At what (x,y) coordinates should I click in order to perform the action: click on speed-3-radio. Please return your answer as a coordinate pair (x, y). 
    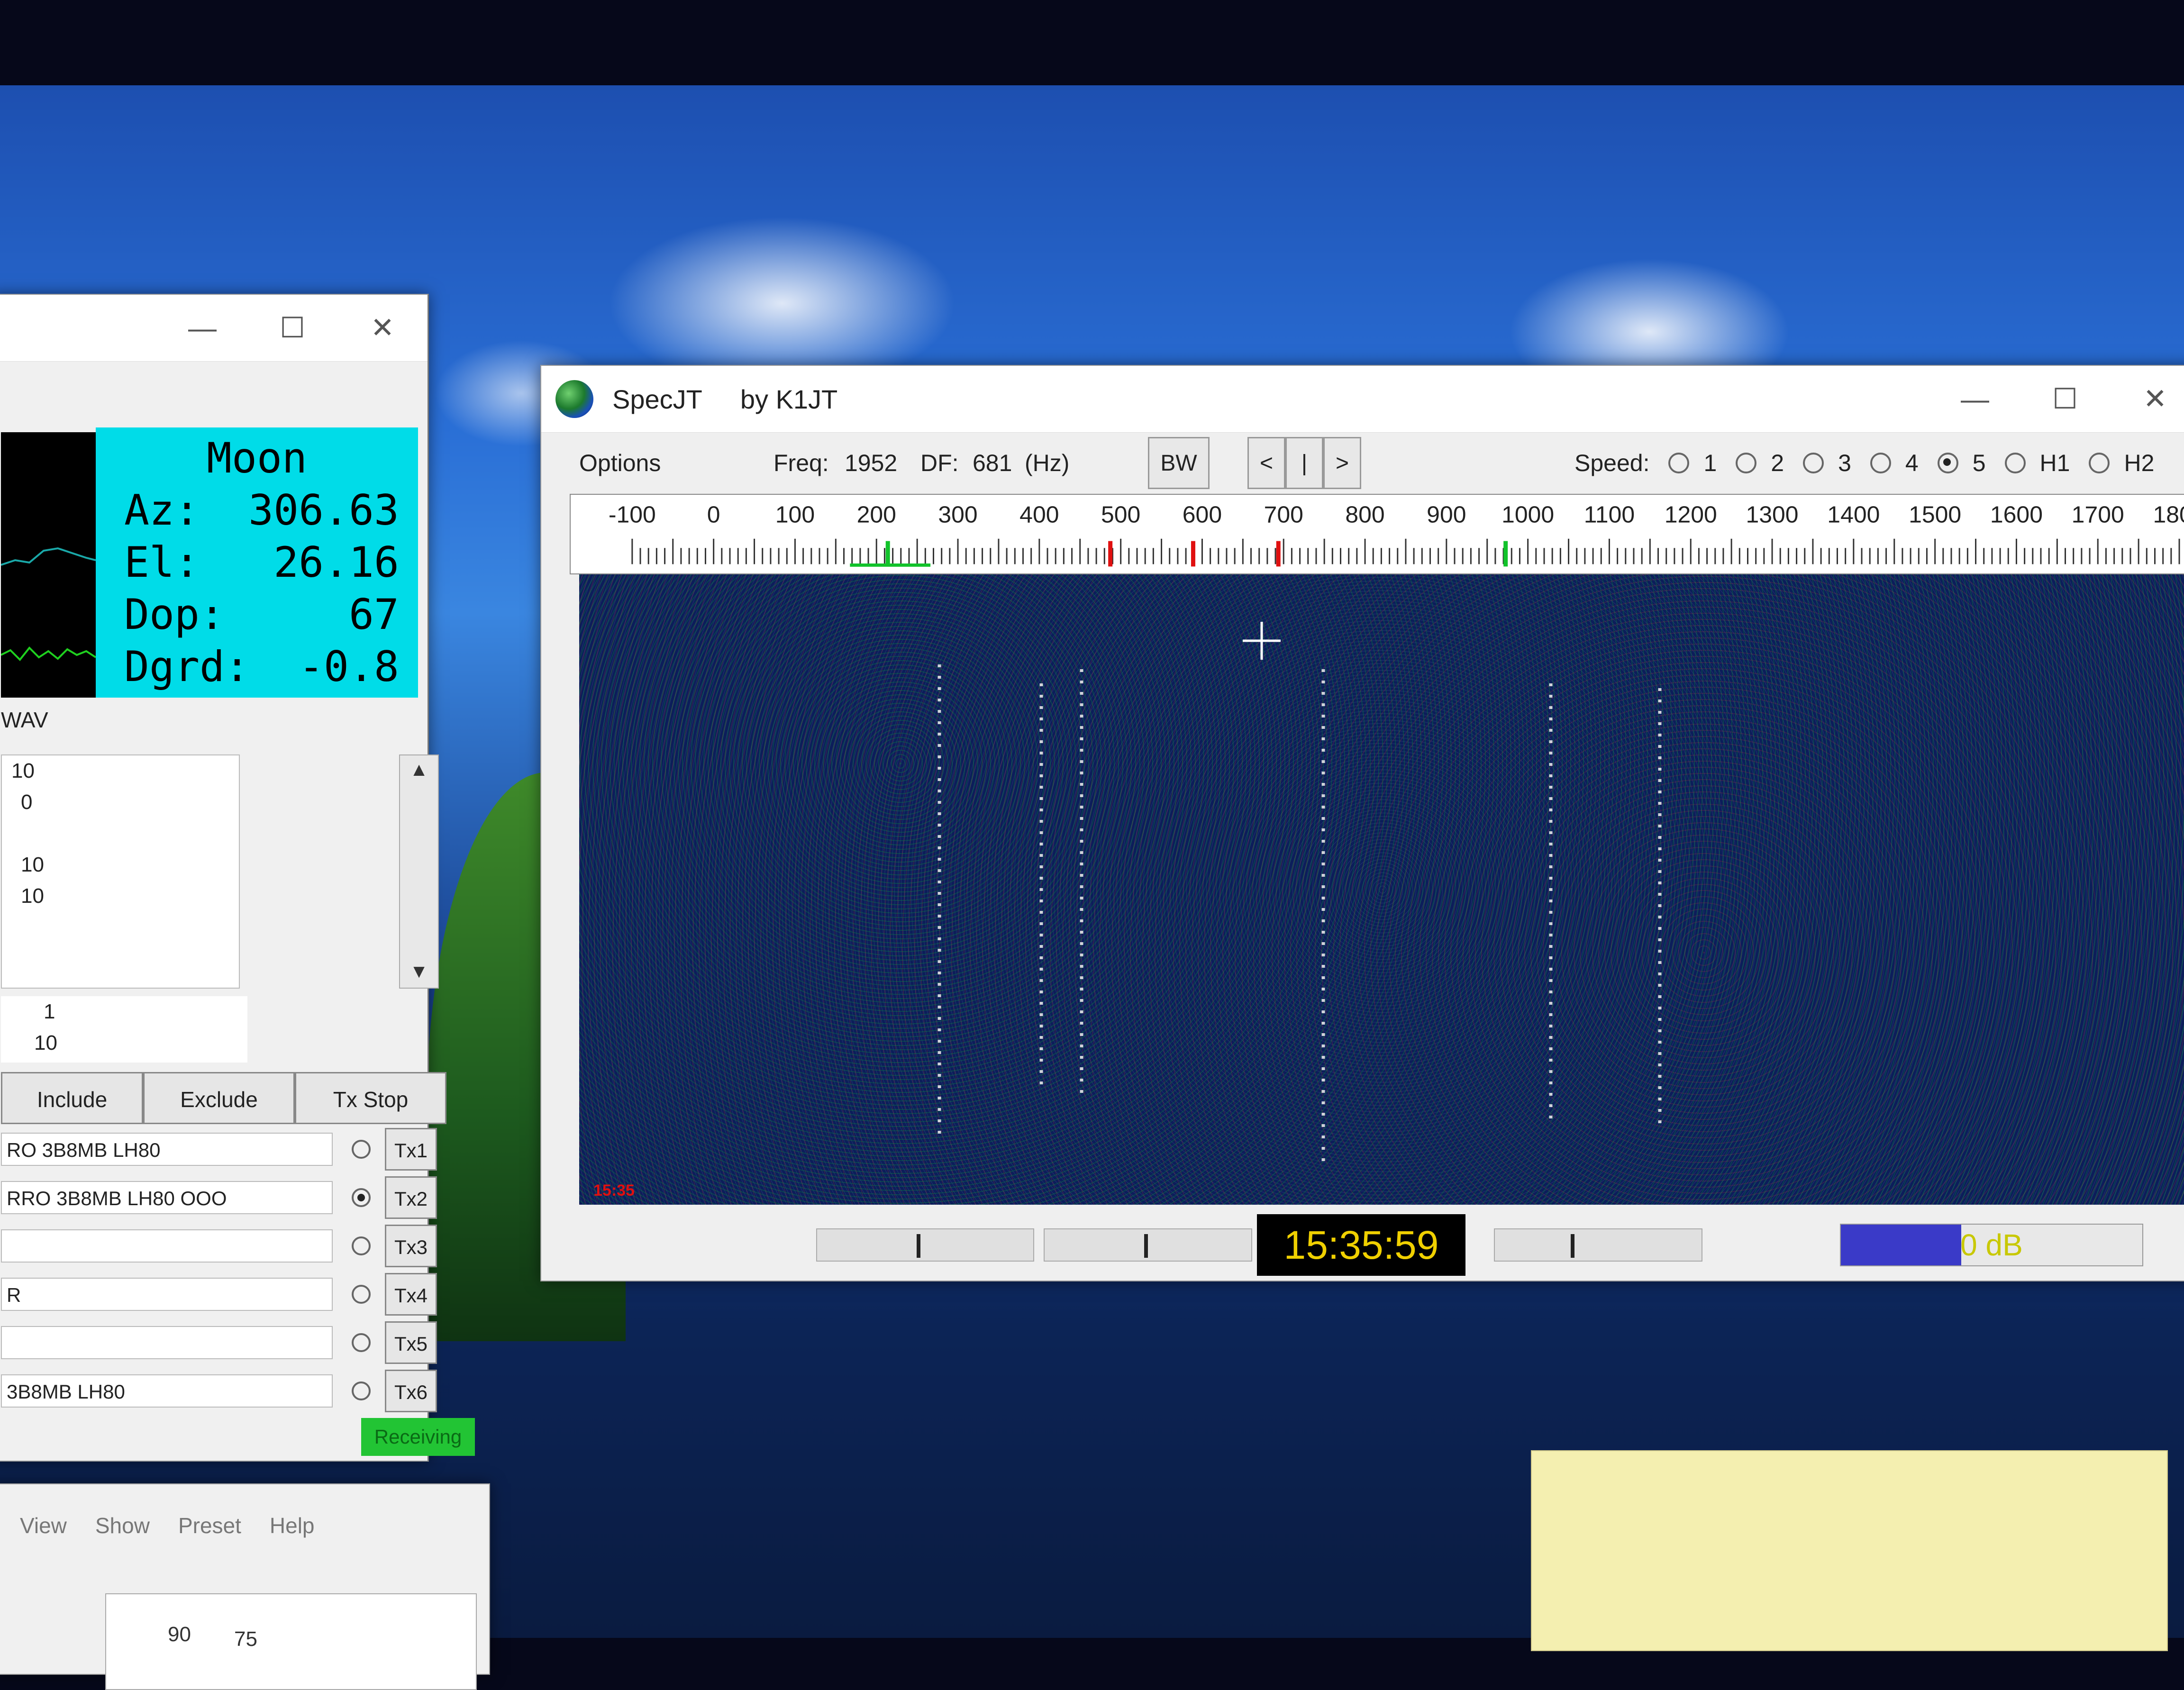
    Looking at the image, I should click on (1813, 463).